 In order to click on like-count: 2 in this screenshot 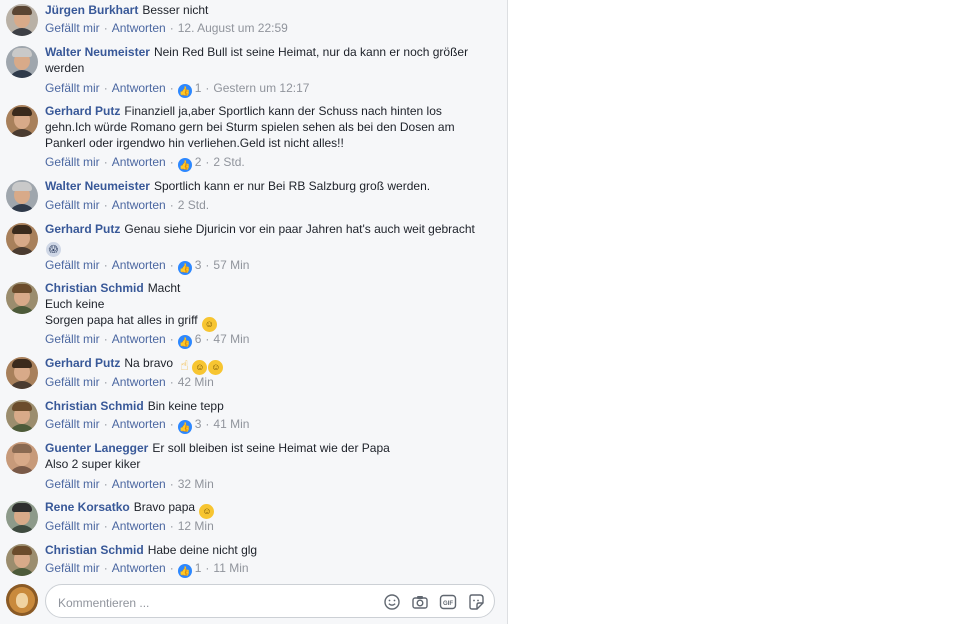, I will do `click(198, 162)`.